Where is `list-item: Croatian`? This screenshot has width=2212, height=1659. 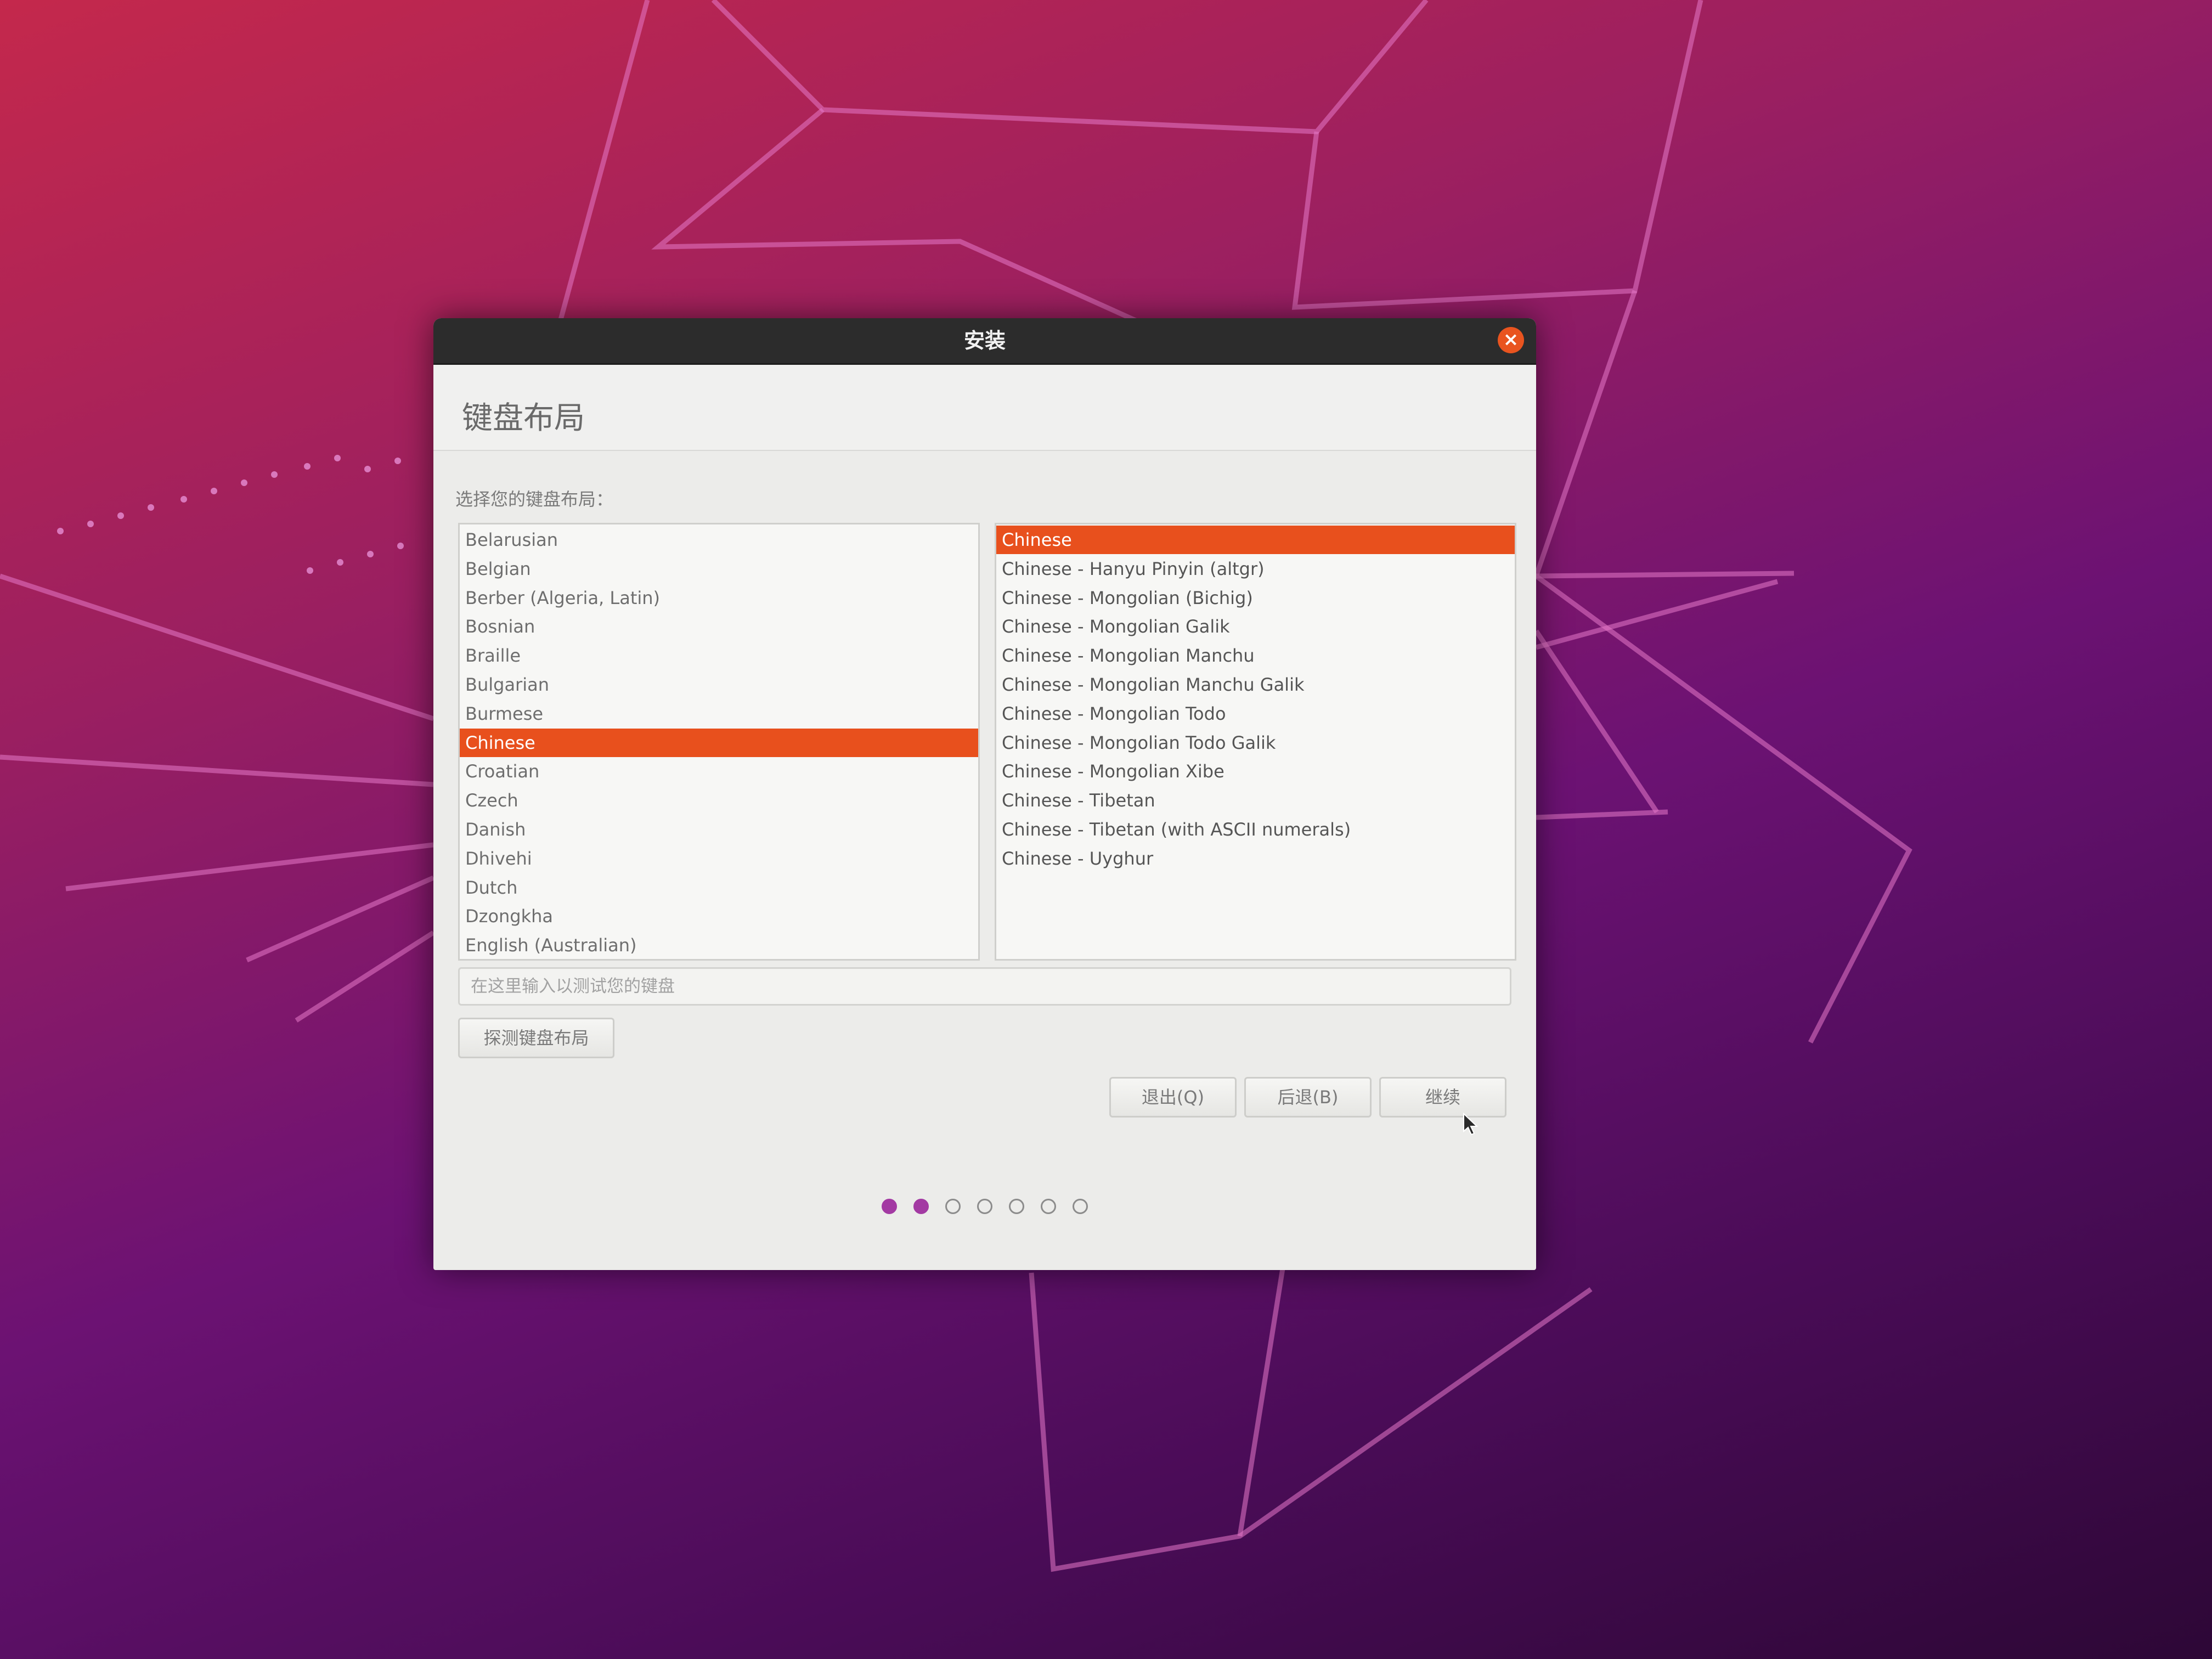 list-item: Croatian is located at coordinates (719, 771).